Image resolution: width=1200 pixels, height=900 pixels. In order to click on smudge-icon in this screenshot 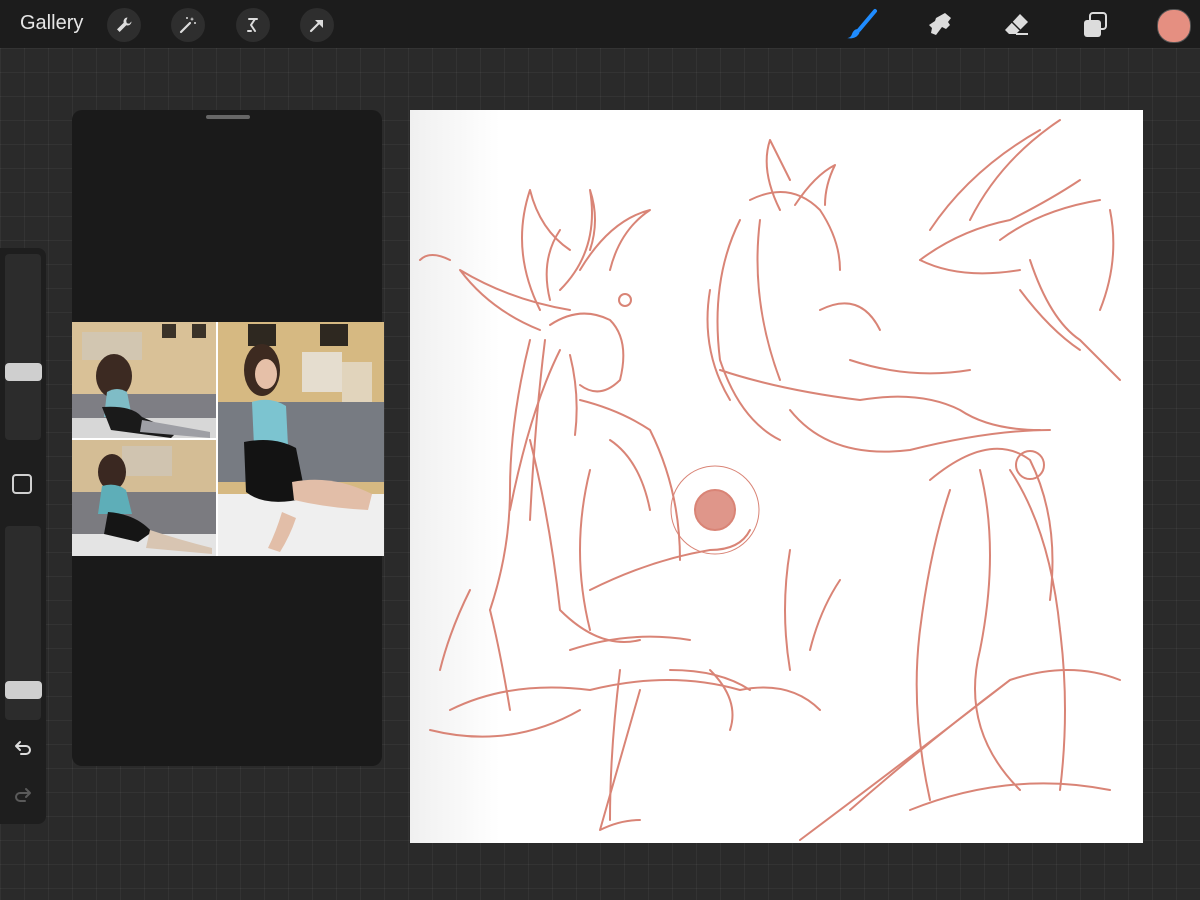, I will do `click(940, 24)`.